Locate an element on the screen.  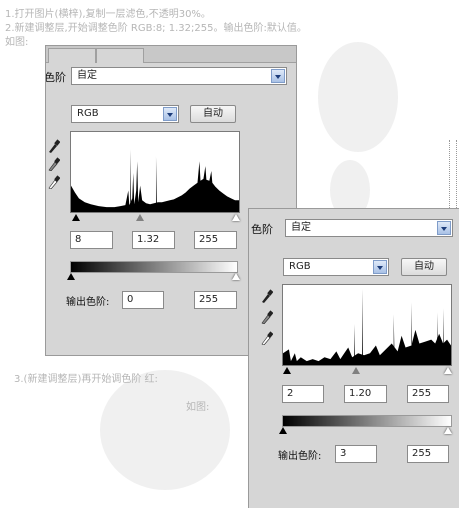
tutorial-step-2: 2.新建调整层,开始调整色阶 RGB:8; 1.32;255。输出色阶:默认值。 is located at coordinates (156, 28).